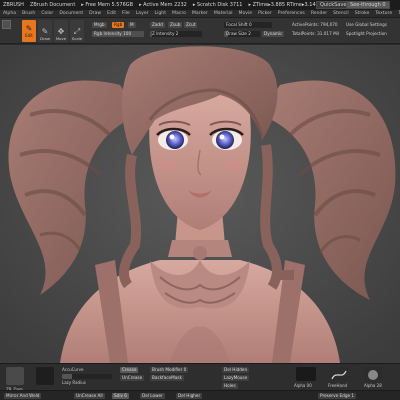 Image resolution: width=400 pixels, height=400 pixels. I want to click on active-points-readout: ActivePoints: 794,070, so click(315, 24).